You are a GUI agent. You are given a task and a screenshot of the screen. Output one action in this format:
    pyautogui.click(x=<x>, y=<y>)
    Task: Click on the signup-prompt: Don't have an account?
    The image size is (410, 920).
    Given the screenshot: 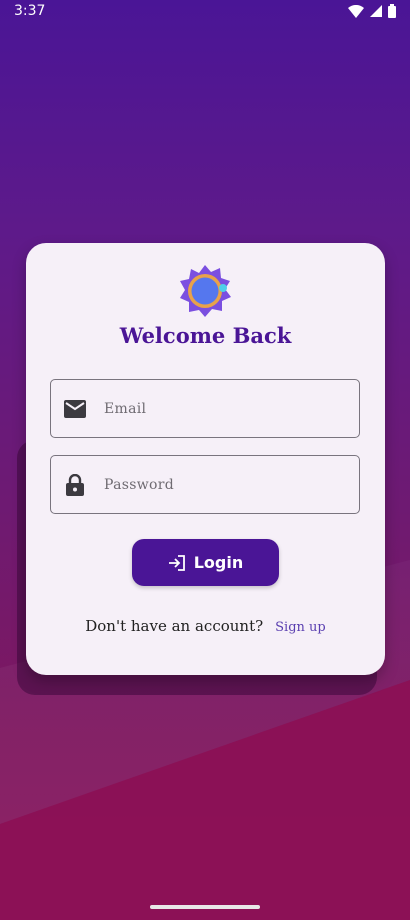 What is the action you would take?
    pyautogui.click(x=174, y=626)
    